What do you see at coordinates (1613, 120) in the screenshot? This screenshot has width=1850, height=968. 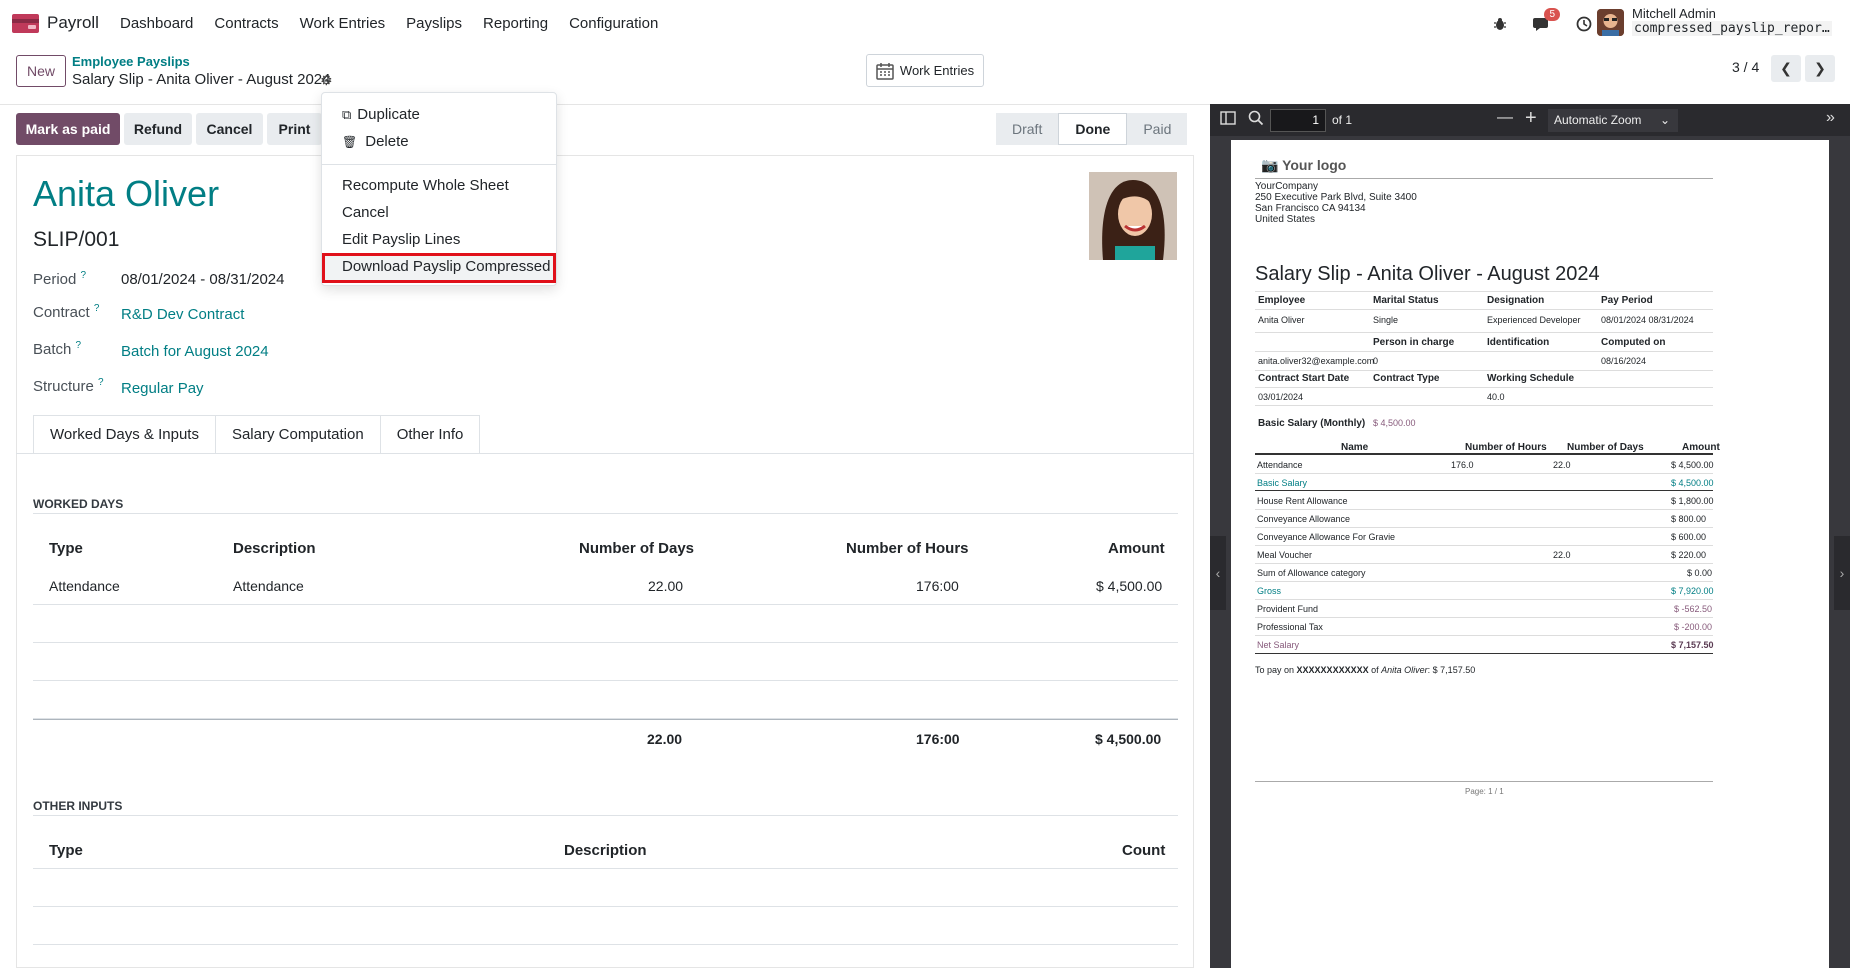 I see `pdf-zoom-select: Automatic Zoom ⌄` at bounding box center [1613, 120].